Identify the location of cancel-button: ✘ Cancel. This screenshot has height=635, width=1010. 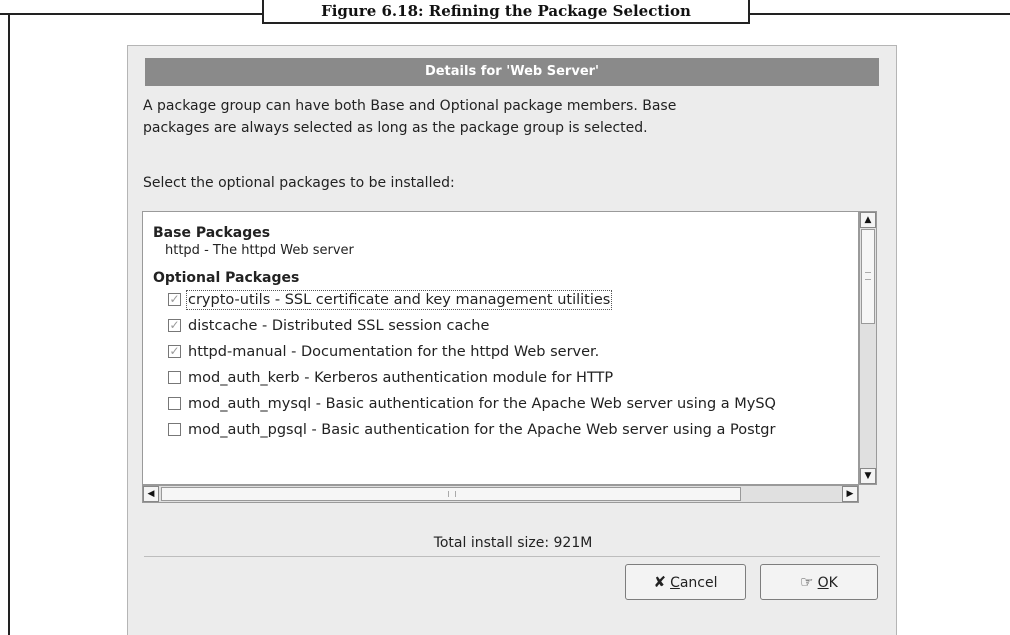
(685, 582).